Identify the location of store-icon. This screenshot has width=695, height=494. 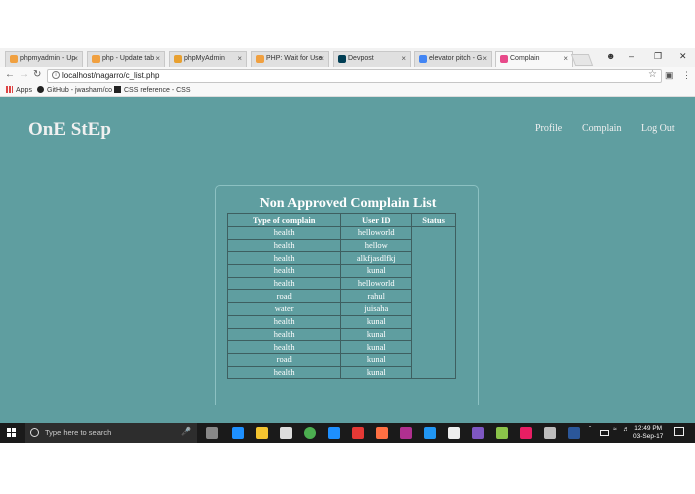
(286, 433).